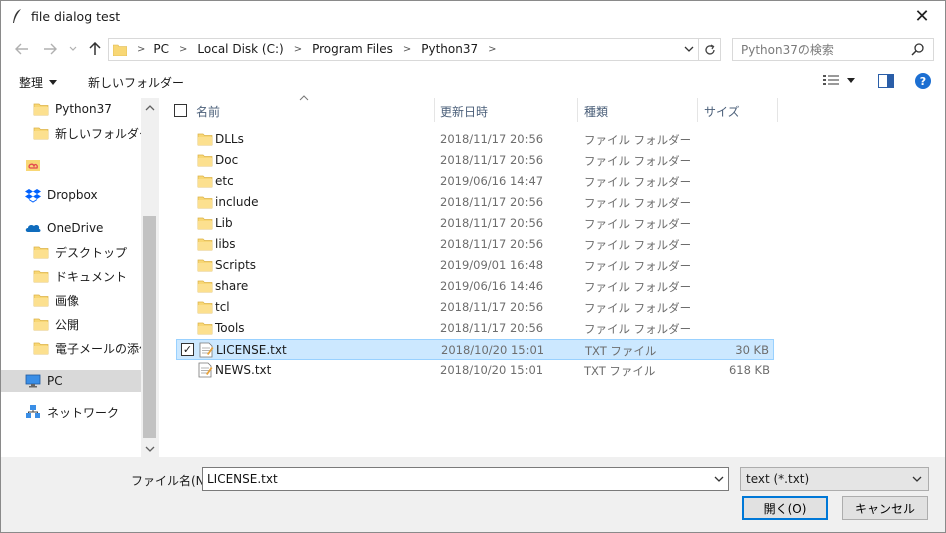 The height and width of the screenshot is (533, 946). What do you see at coordinates (243, 370) in the screenshot?
I see `file-name: NEWS.txt` at bounding box center [243, 370].